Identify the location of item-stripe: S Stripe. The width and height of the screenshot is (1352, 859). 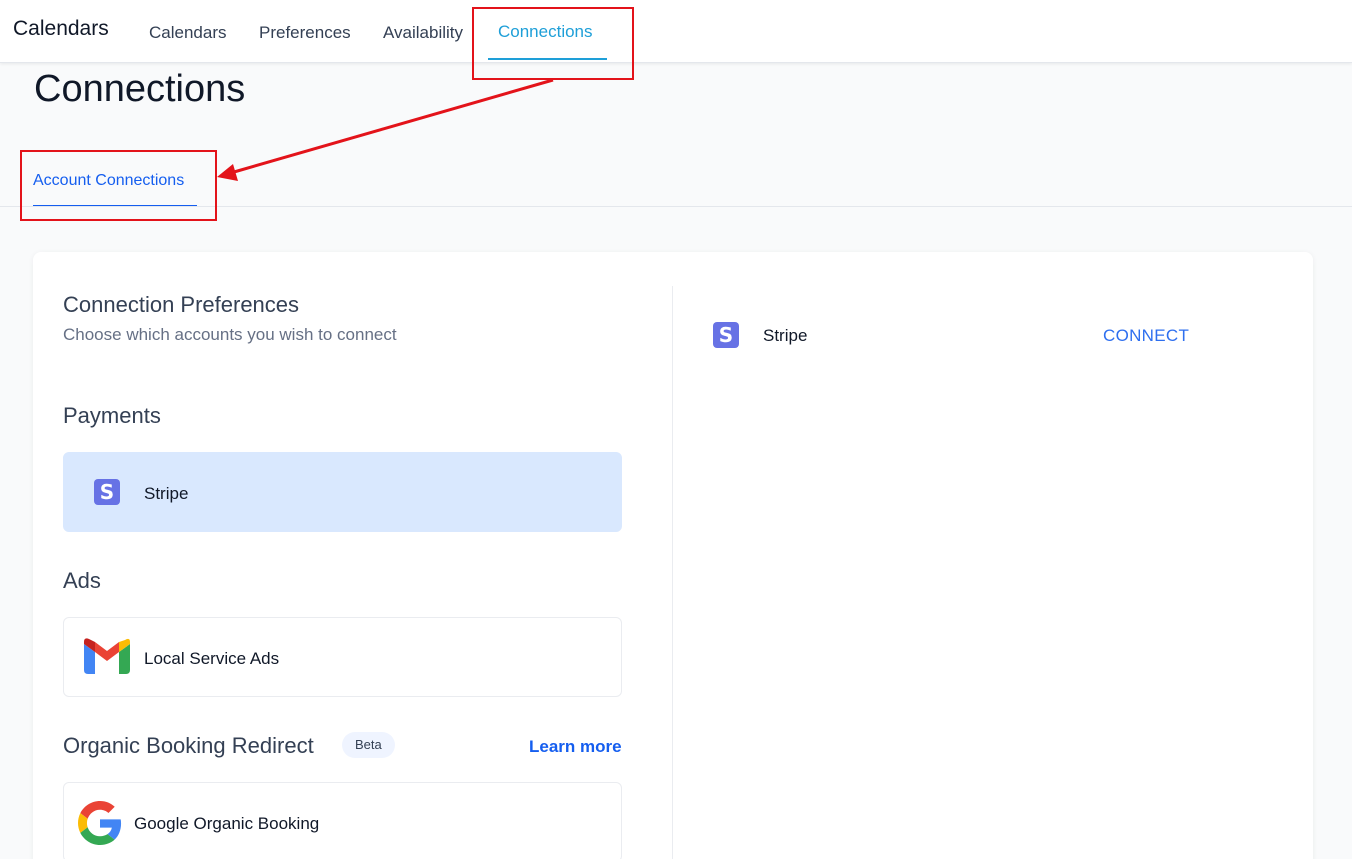
(342, 492).